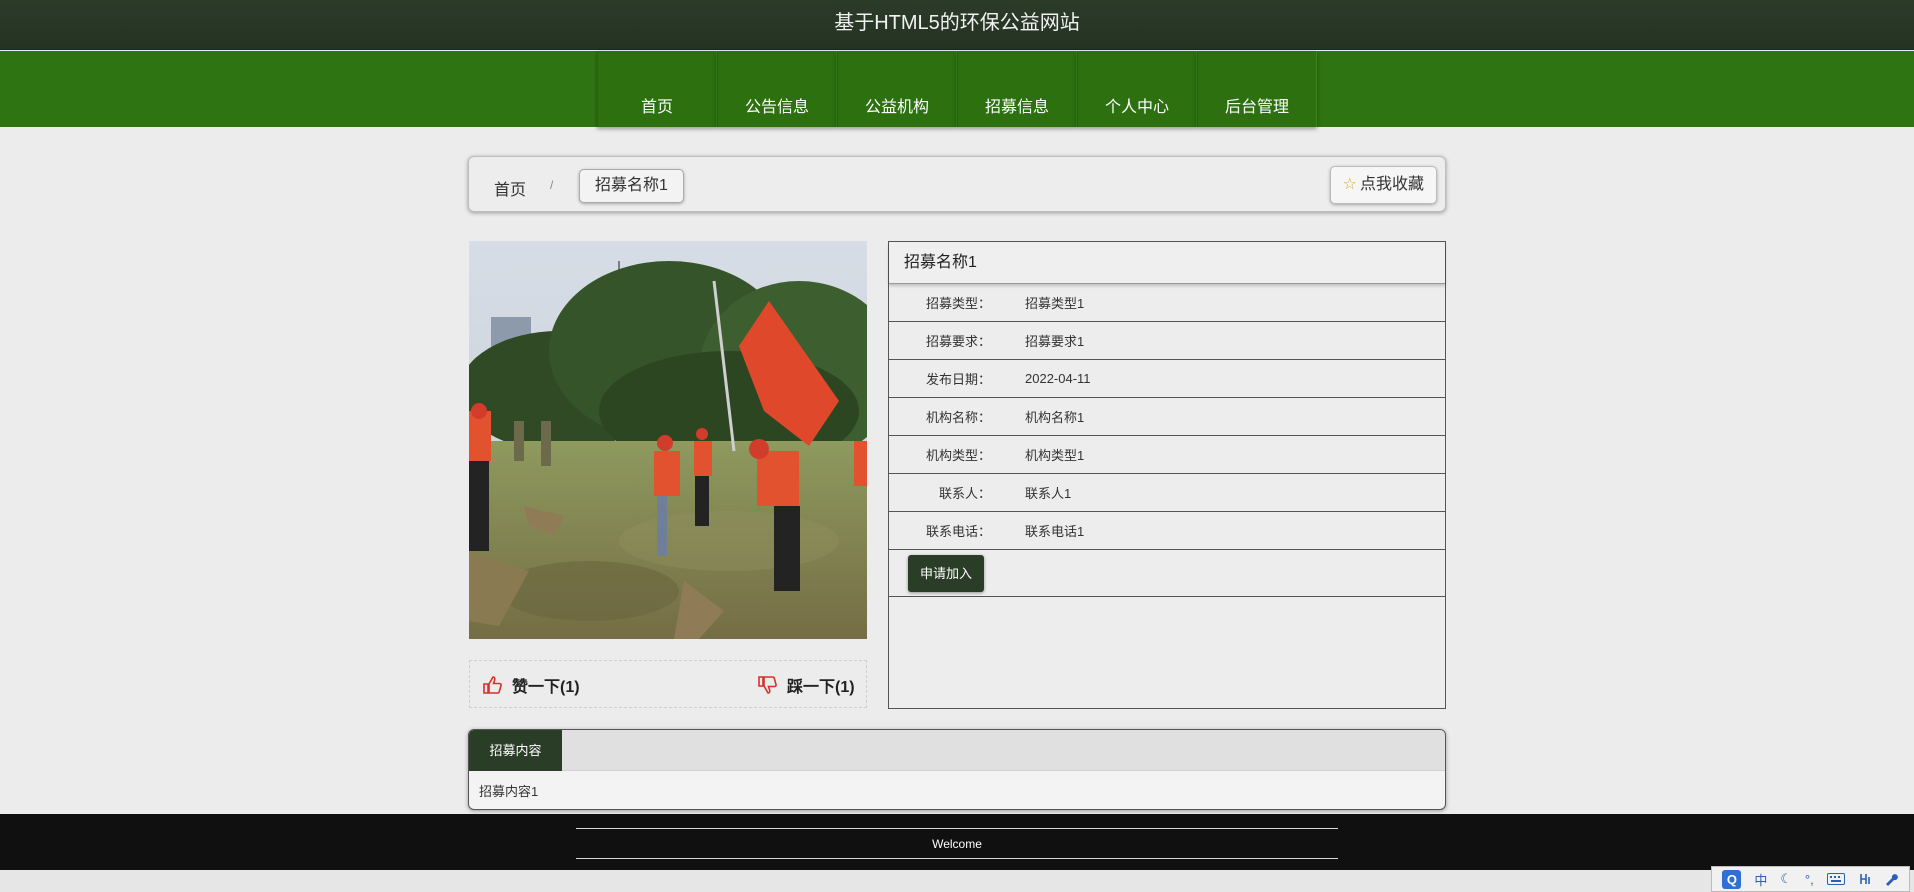 The height and width of the screenshot is (892, 1914). I want to click on detail-label: 联系电话：, so click(958, 531).